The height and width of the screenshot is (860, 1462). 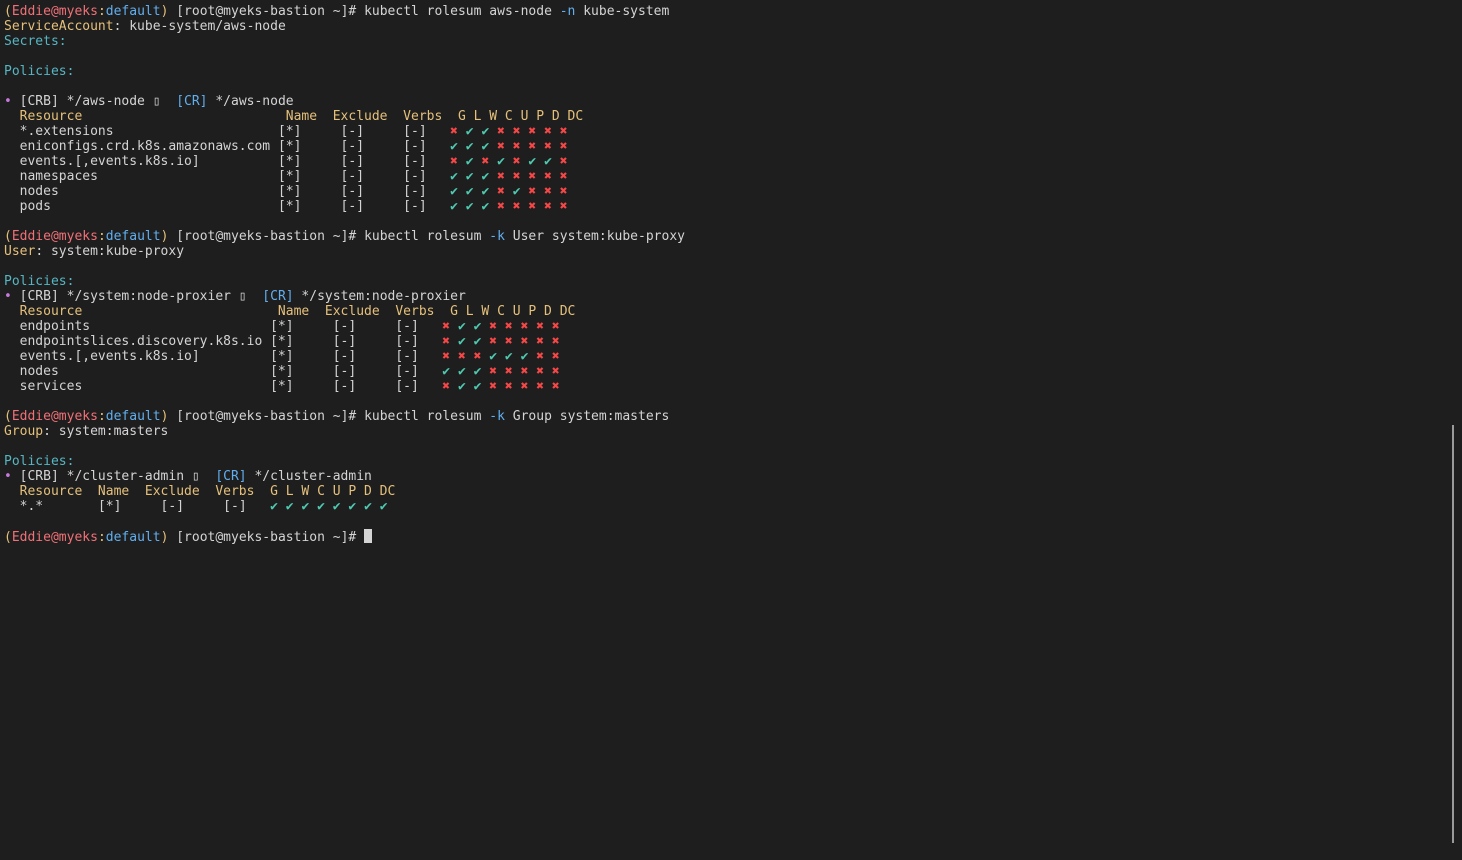 What do you see at coordinates (86, 431) in the screenshot?
I see `subject-line: Group: system:masters` at bounding box center [86, 431].